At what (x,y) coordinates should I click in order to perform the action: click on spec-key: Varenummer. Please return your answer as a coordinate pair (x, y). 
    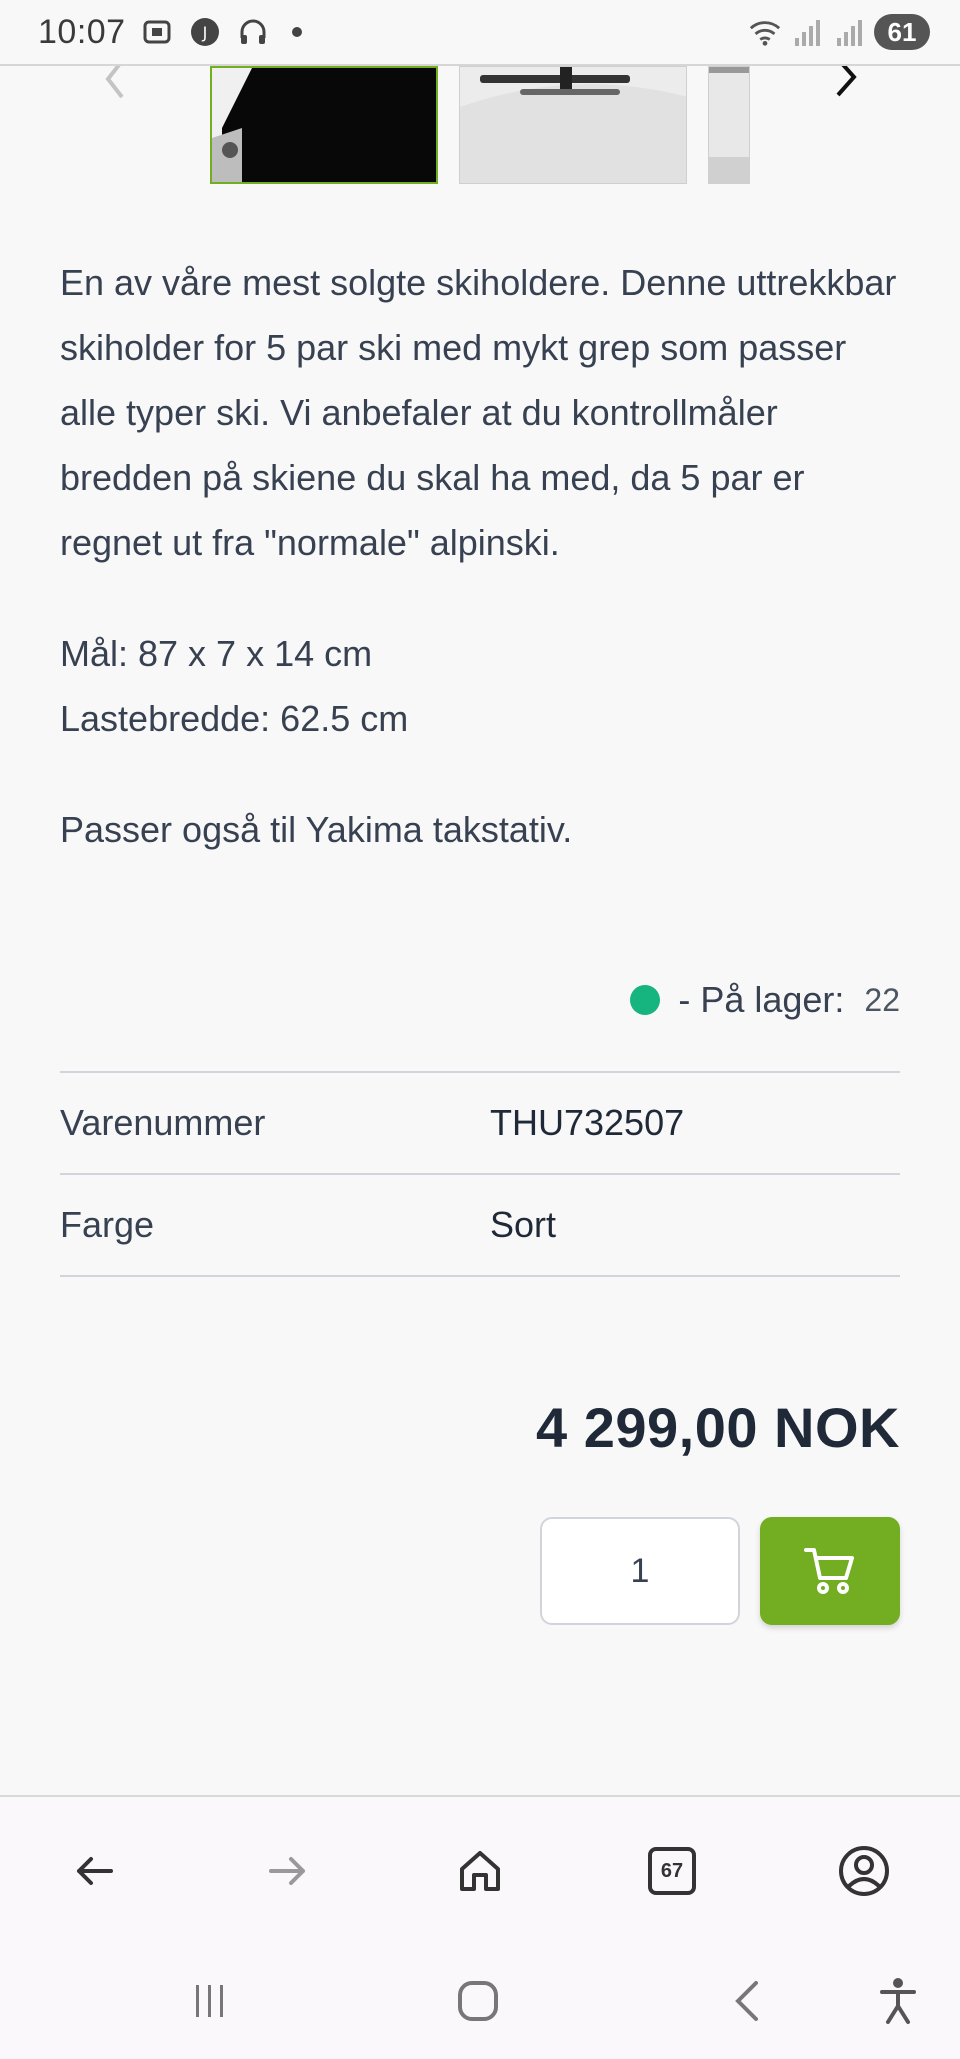
    Looking at the image, I should click on (163, 1122).